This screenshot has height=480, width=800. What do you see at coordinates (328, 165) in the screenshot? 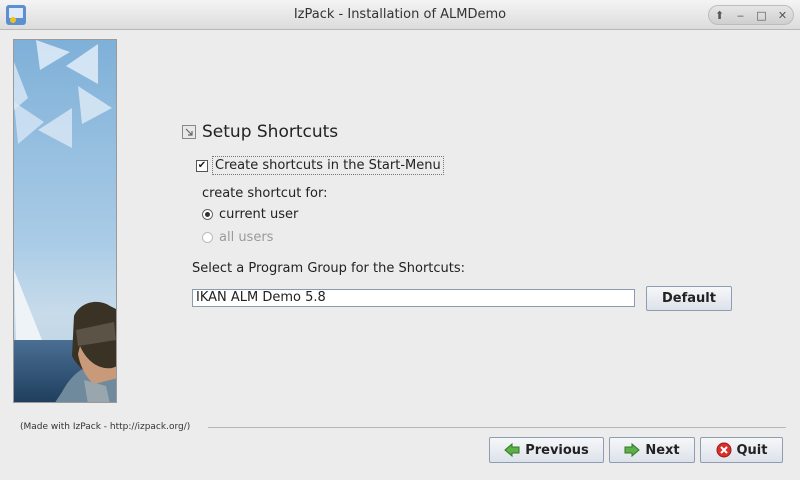
I see `create-shortcuts-label: Create shortcuts in the Start-Menu` at bounding box center [328, 165].